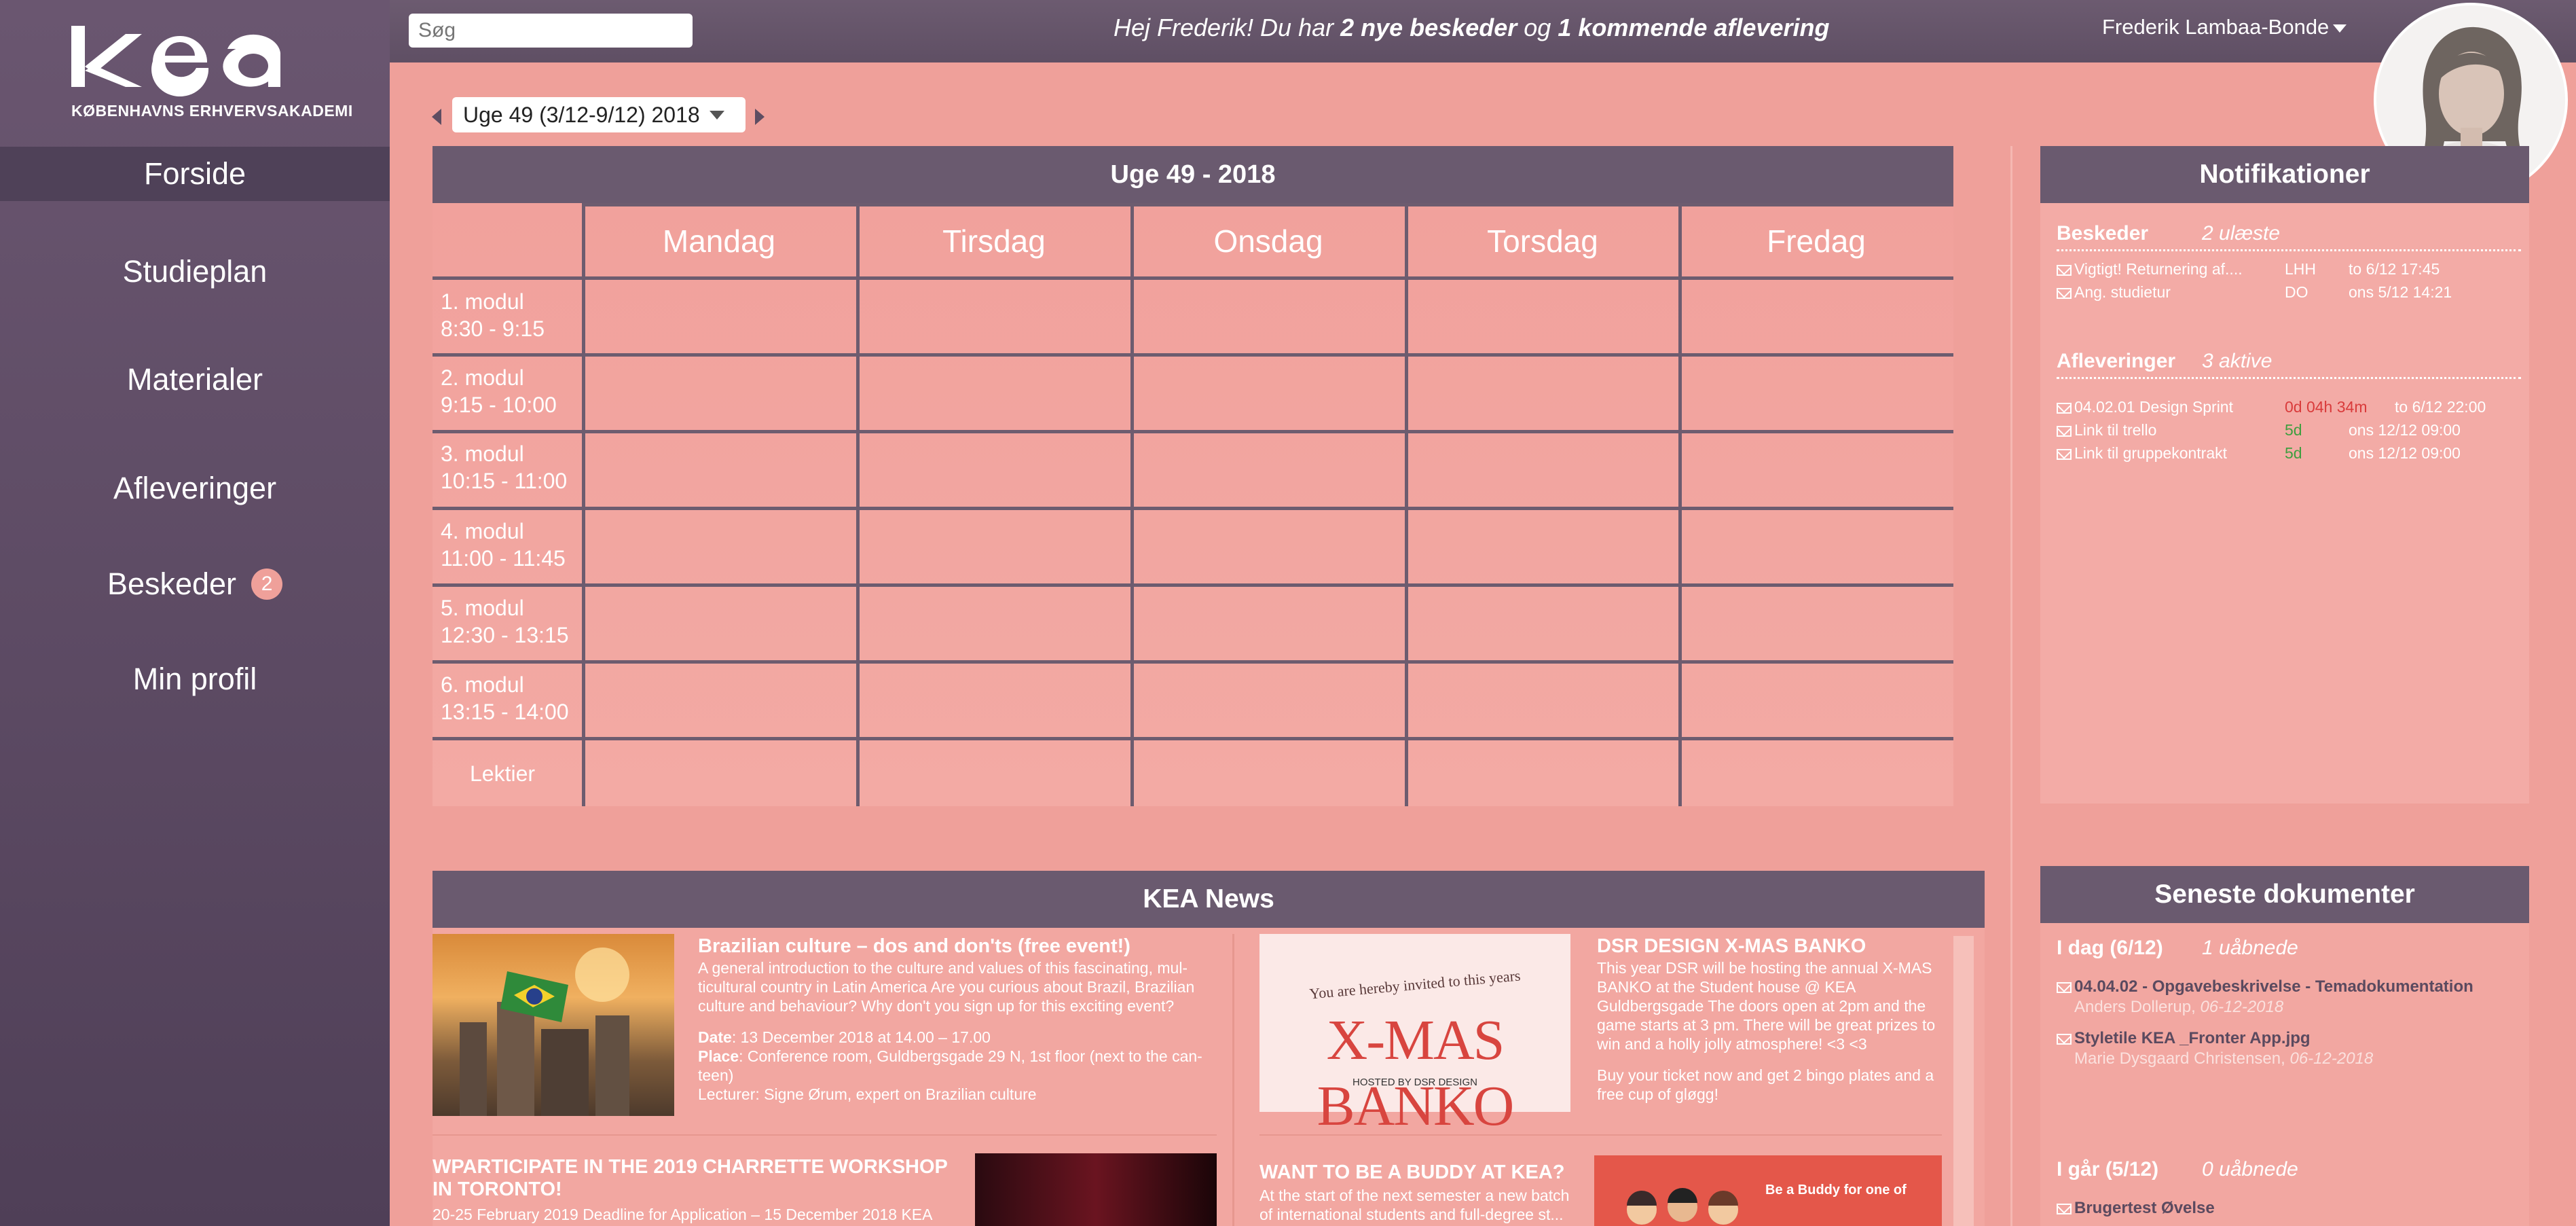 This screenshot has width=2576, height=1226. Describe the element at coordinates (581, 114) in the screenshot. I see `week-select-value: Uge 49 (3/12-9/12) 2018` at that location.